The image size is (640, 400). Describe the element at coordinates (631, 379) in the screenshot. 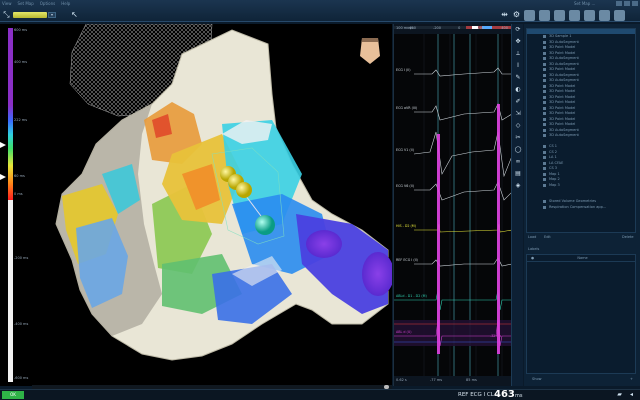

I see `add-label-icon: +` at that location.